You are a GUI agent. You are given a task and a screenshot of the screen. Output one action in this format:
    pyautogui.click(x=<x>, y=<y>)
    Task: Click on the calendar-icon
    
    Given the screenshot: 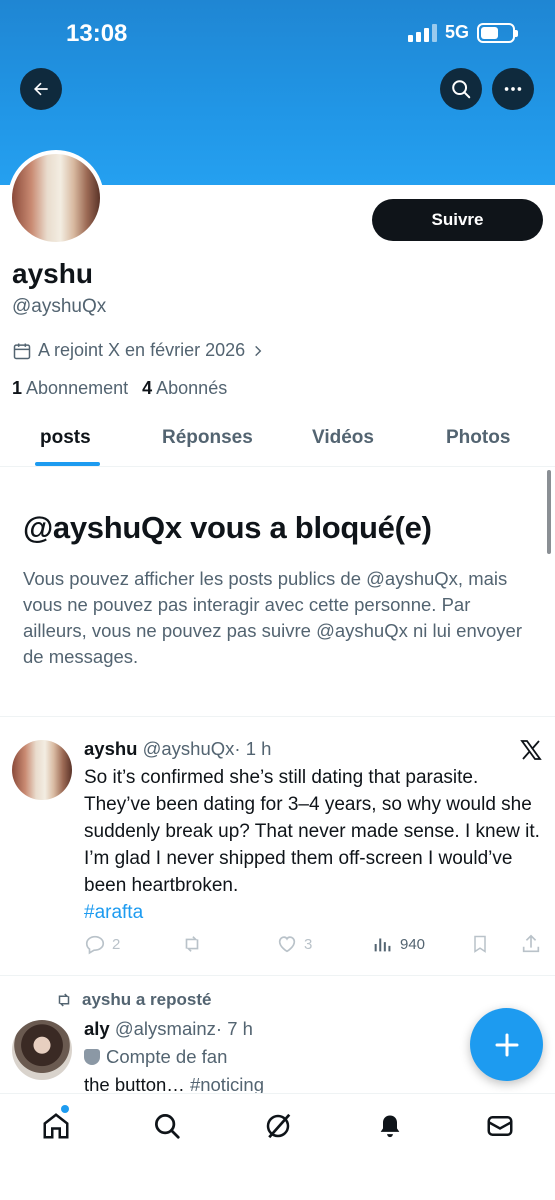 What is the action you would take?
    pyautogui.click(x=22, y=351)
    